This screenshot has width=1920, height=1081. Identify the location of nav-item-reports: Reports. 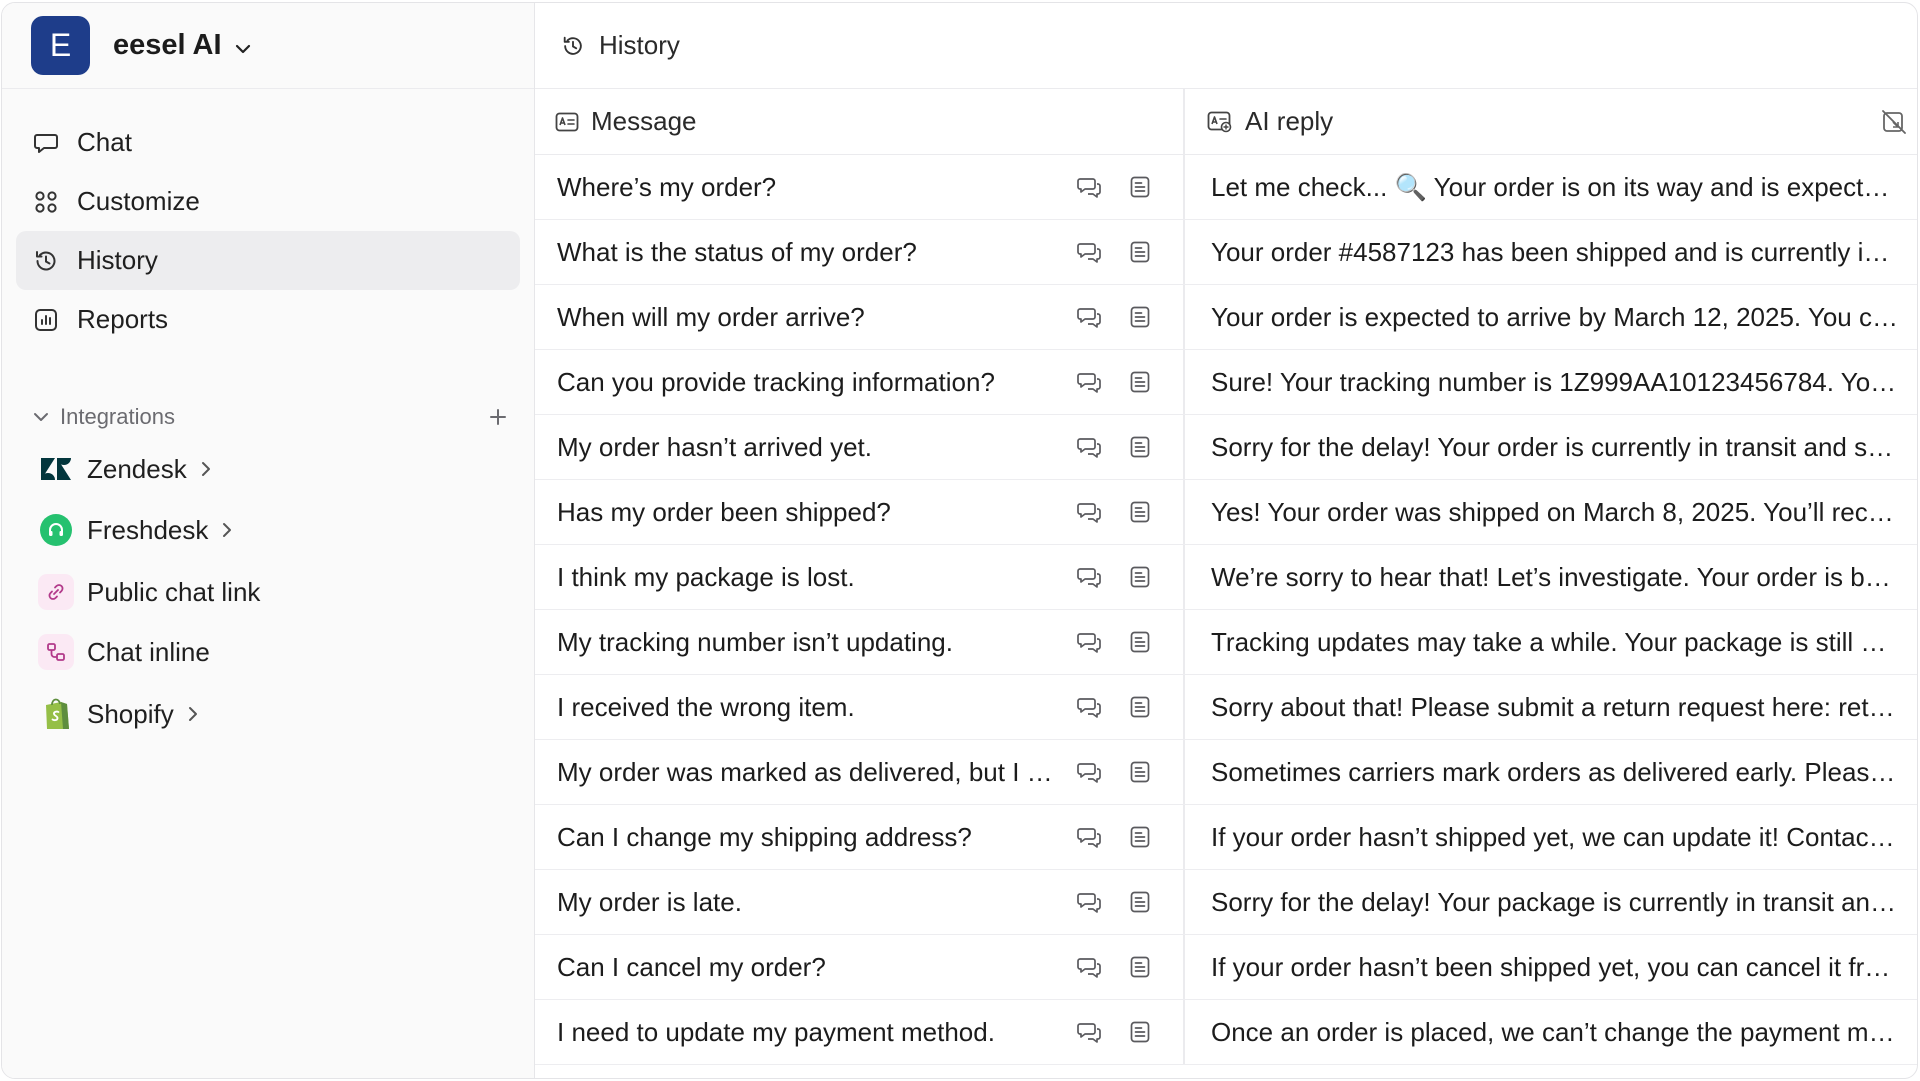
(268, 319).